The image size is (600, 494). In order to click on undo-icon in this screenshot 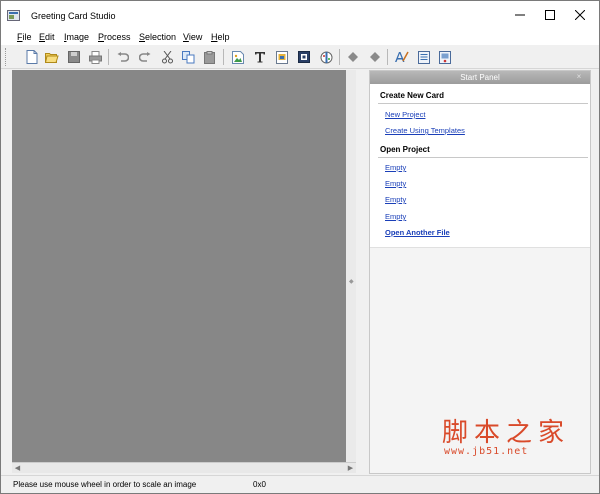, I will do `click(123, 57)`.